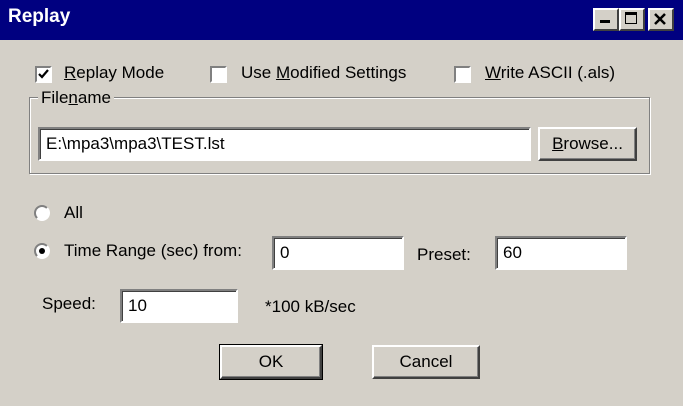  I want to click on title-bar, so click(341, 20).